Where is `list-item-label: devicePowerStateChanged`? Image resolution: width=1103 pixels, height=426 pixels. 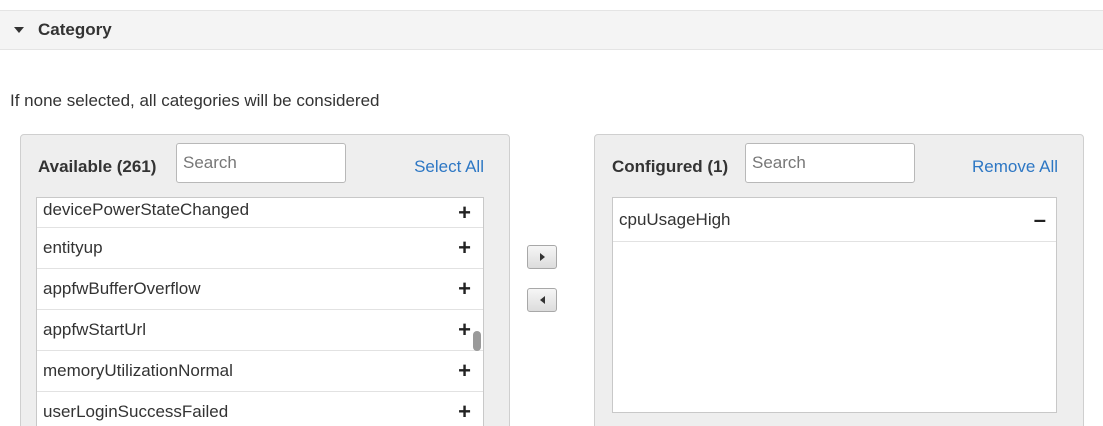
list-item-label: devicePowerStateChanged is located at coordinates (146, 209).